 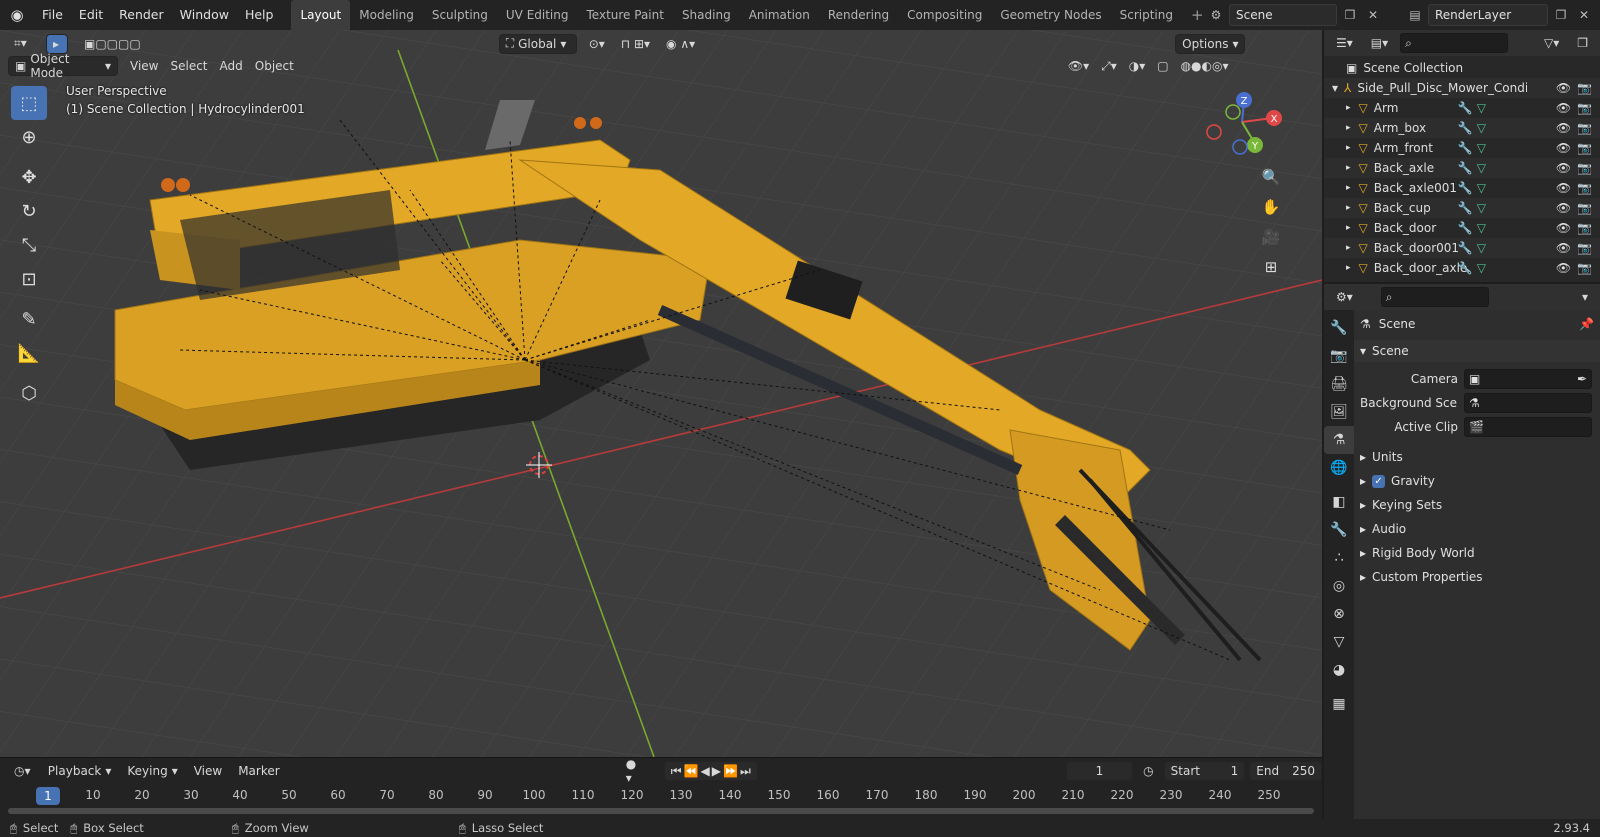 I want to click on delete-view-layer-icon: ✕, so click(x=1584, y=15).